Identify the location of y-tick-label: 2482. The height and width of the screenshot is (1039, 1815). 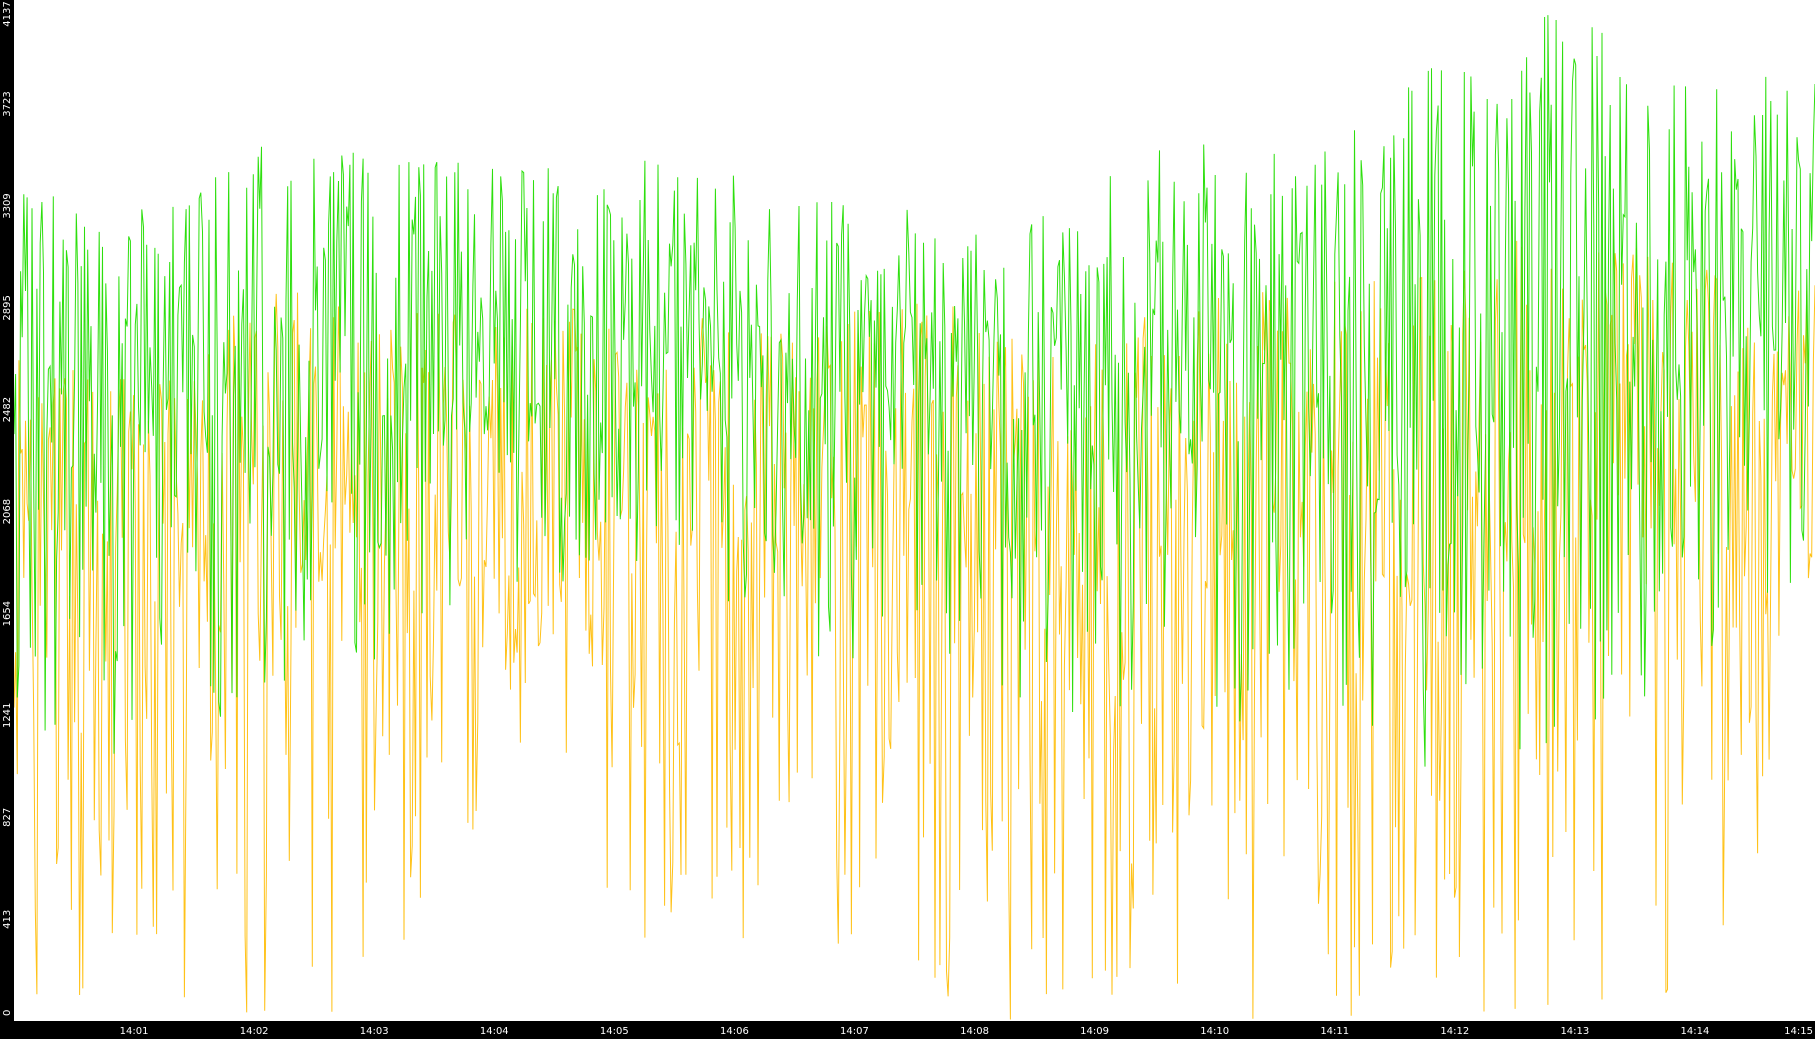
(7, 409).